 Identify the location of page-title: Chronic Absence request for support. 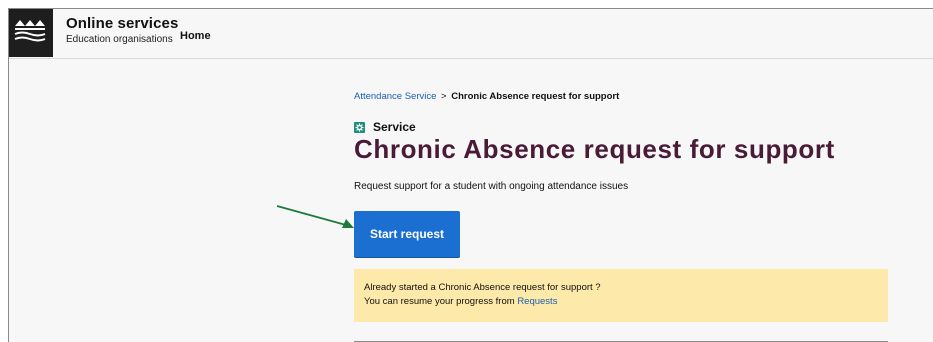
(594, 149).